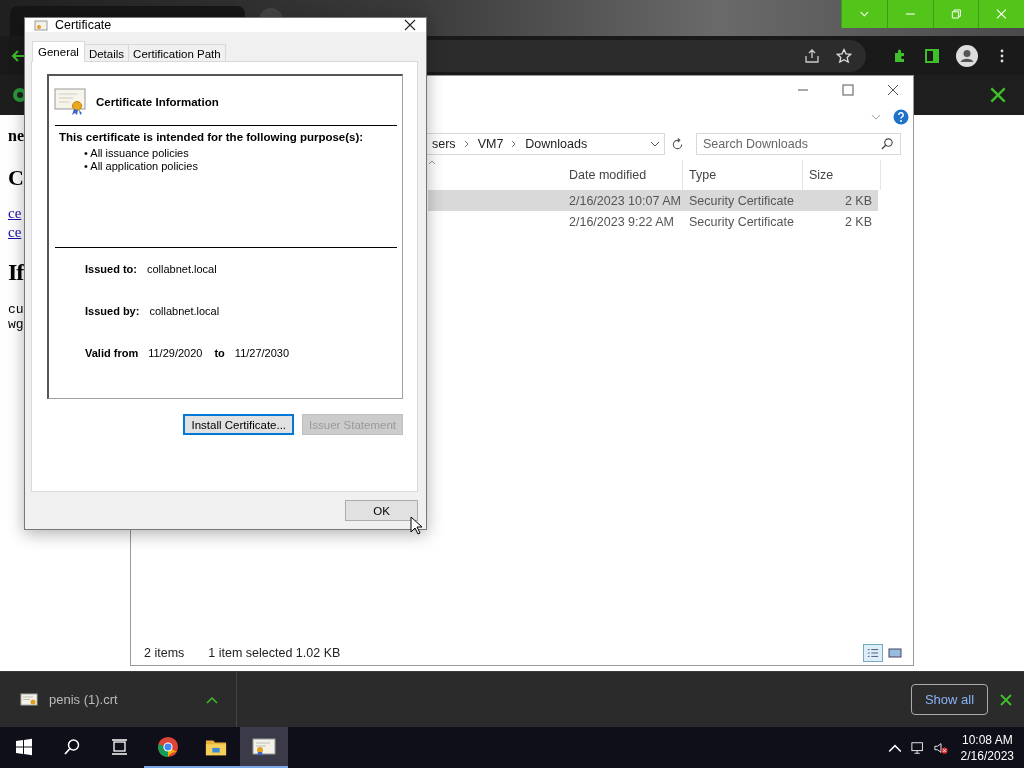 The width and height of the screenshot is (1024, 768). Describe the element at coordinates (873, 653) in the screenshot. I see `details-view-icon` at that location.